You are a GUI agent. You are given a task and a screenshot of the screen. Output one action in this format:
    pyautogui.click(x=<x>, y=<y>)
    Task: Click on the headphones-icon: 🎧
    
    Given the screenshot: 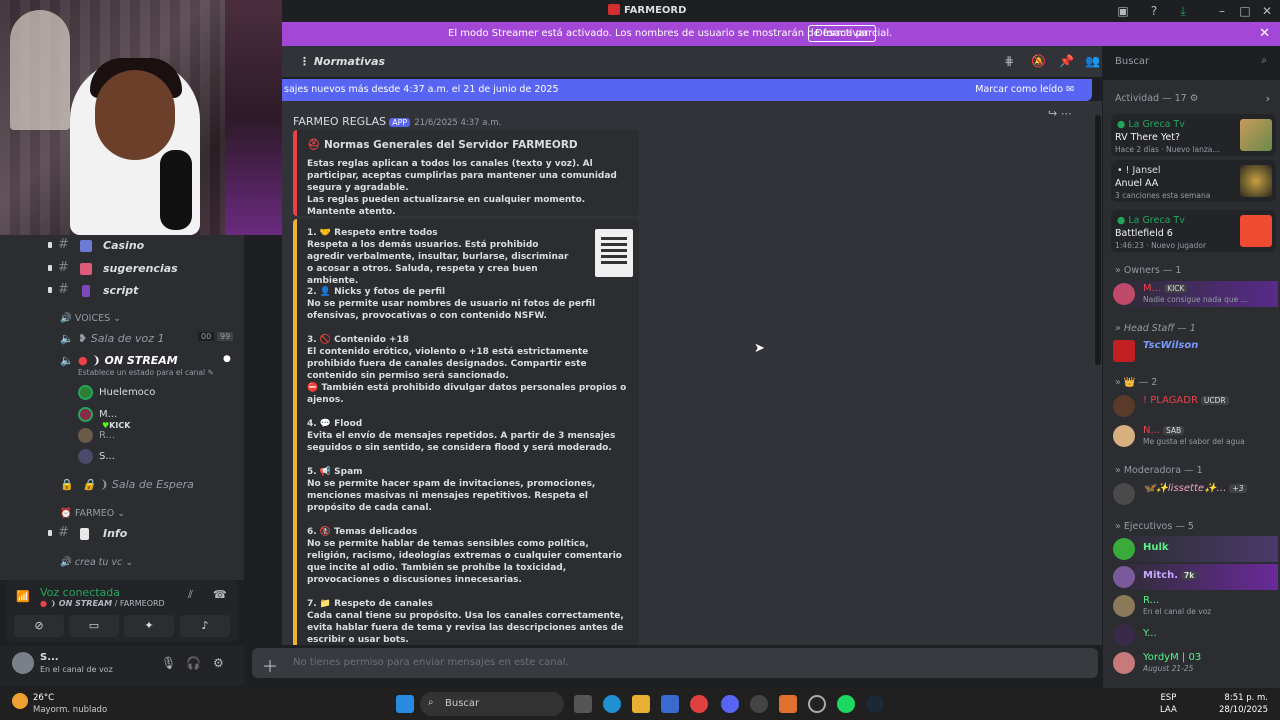 What is the action you would take?
    pyautogui.click(x=193, y=663)
    